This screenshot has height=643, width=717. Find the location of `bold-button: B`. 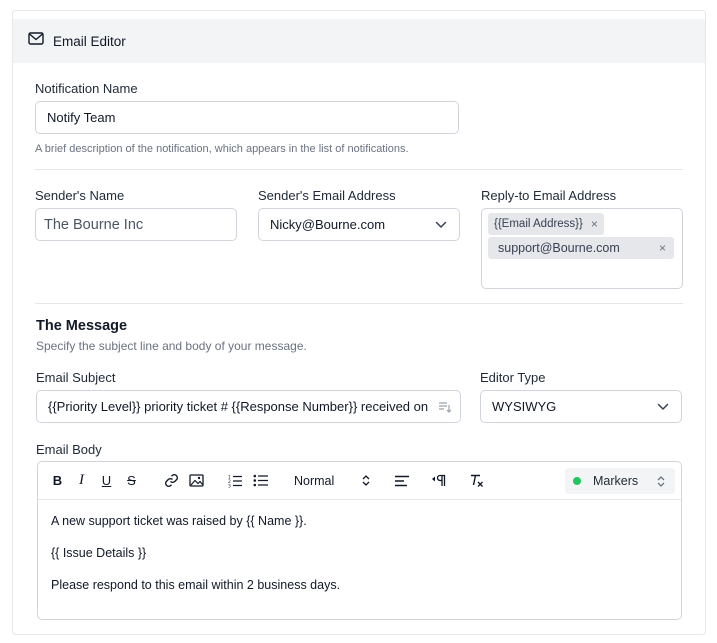

bold-button: B is located at coordinates (57, 480).